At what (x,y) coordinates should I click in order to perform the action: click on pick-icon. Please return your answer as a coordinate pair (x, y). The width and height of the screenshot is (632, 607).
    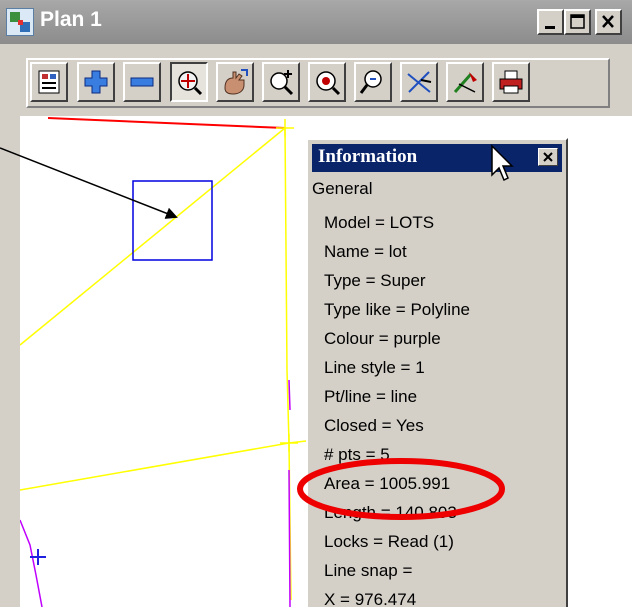
    Looking at the image, I should click on (465, 82).